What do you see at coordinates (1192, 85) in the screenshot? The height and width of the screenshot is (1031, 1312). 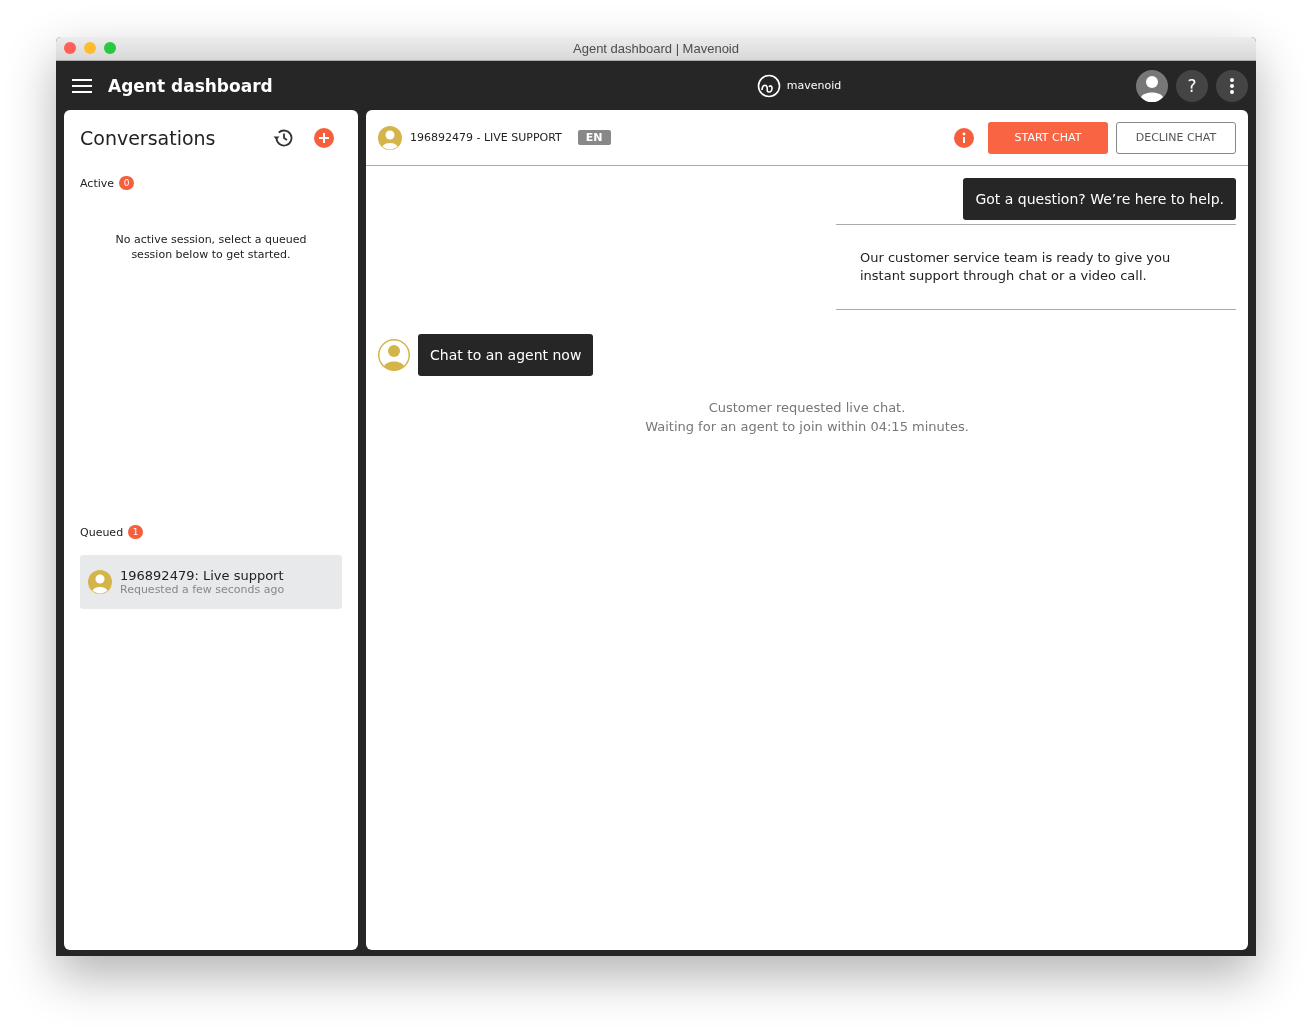 I see `help-button: ?` at bounding box center [1192, 85].